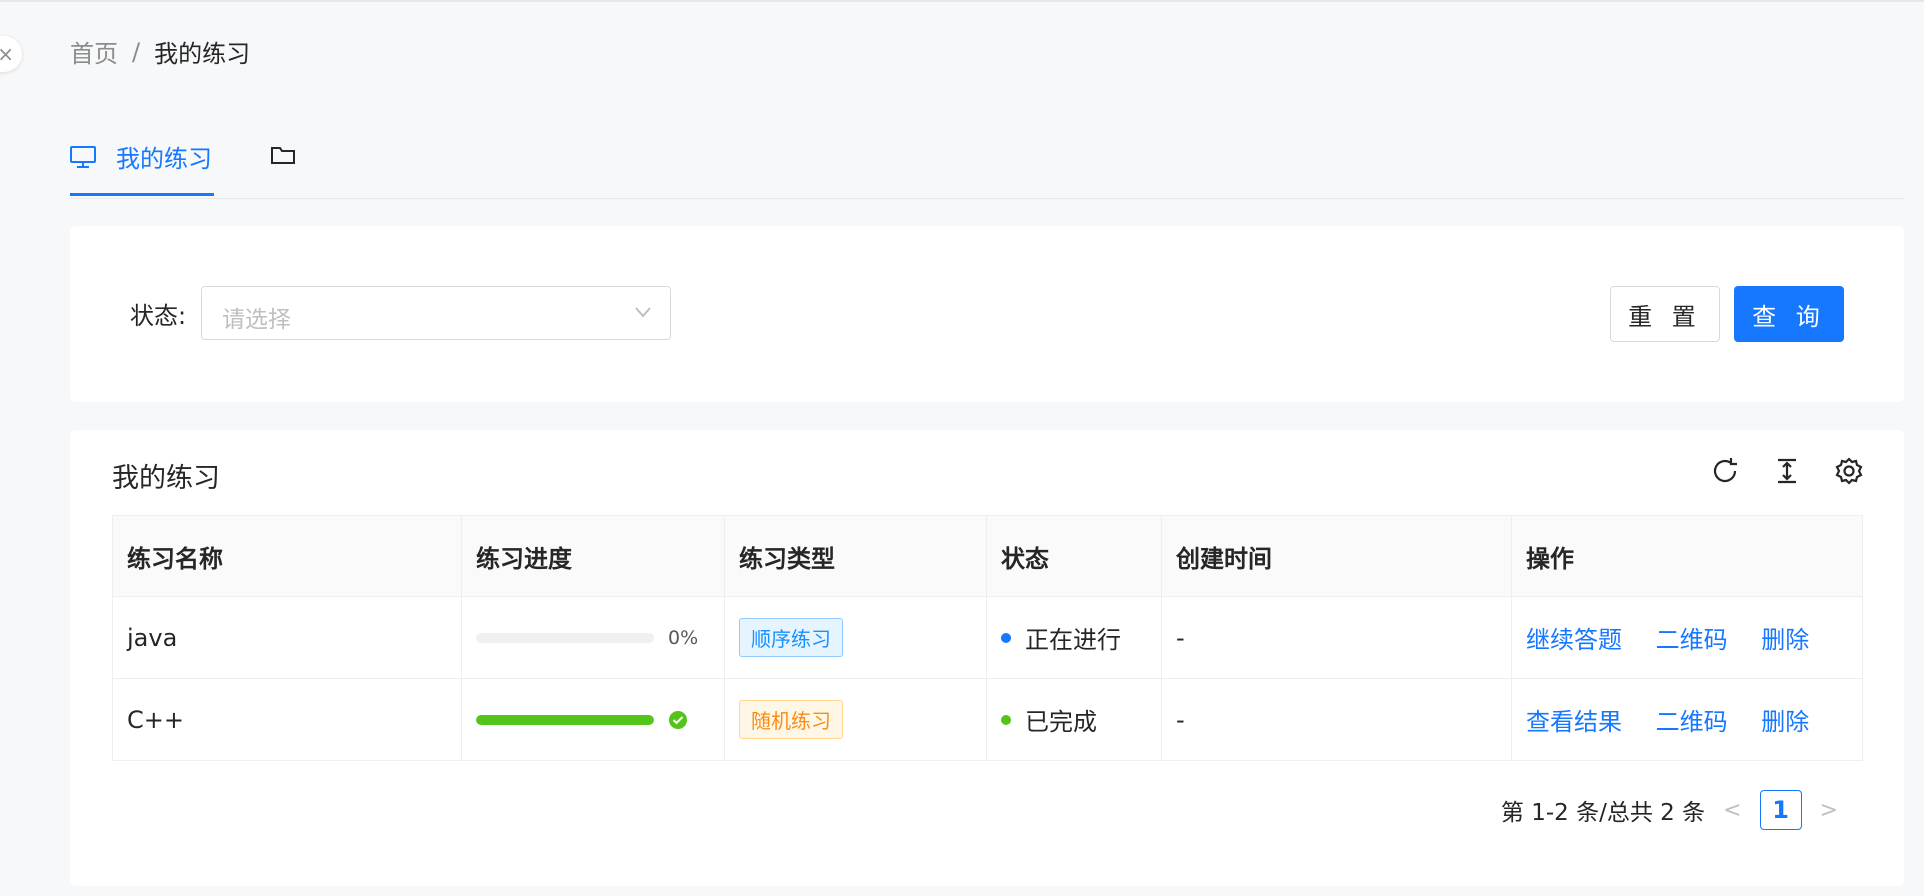 The height and width of the screenshot is (896, 1924). I want to click on type-cell: 顺序练习, so click(855, 637).